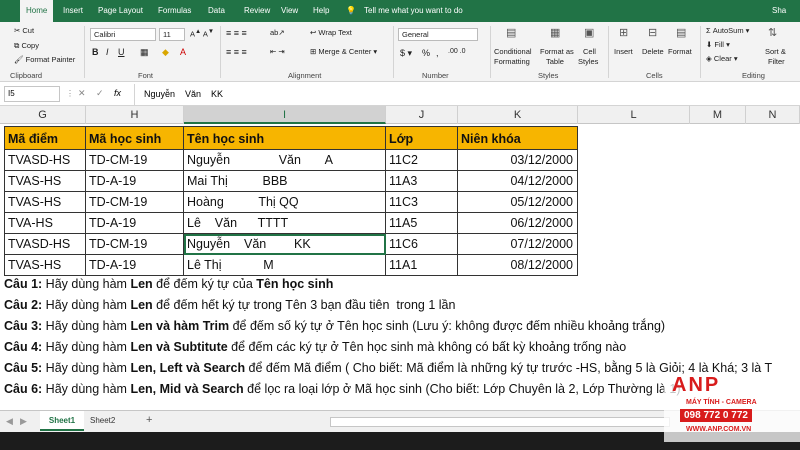  Describe the element at coordinates (172, 34) in the screenshot. I see `font-size-select: 11` at that location.